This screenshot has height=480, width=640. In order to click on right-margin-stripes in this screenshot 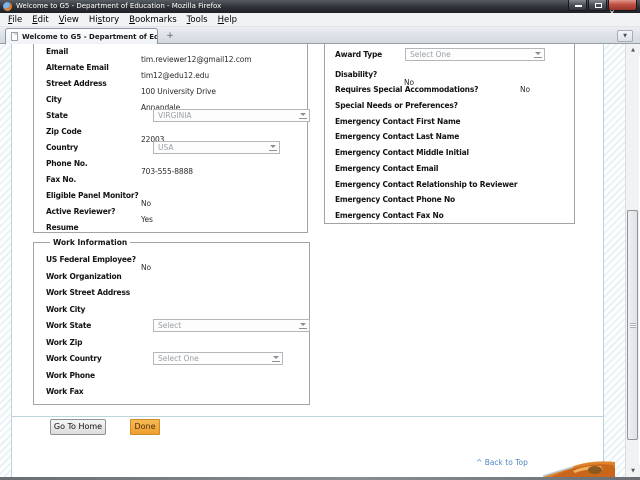, I will do `click(614, 260)`.